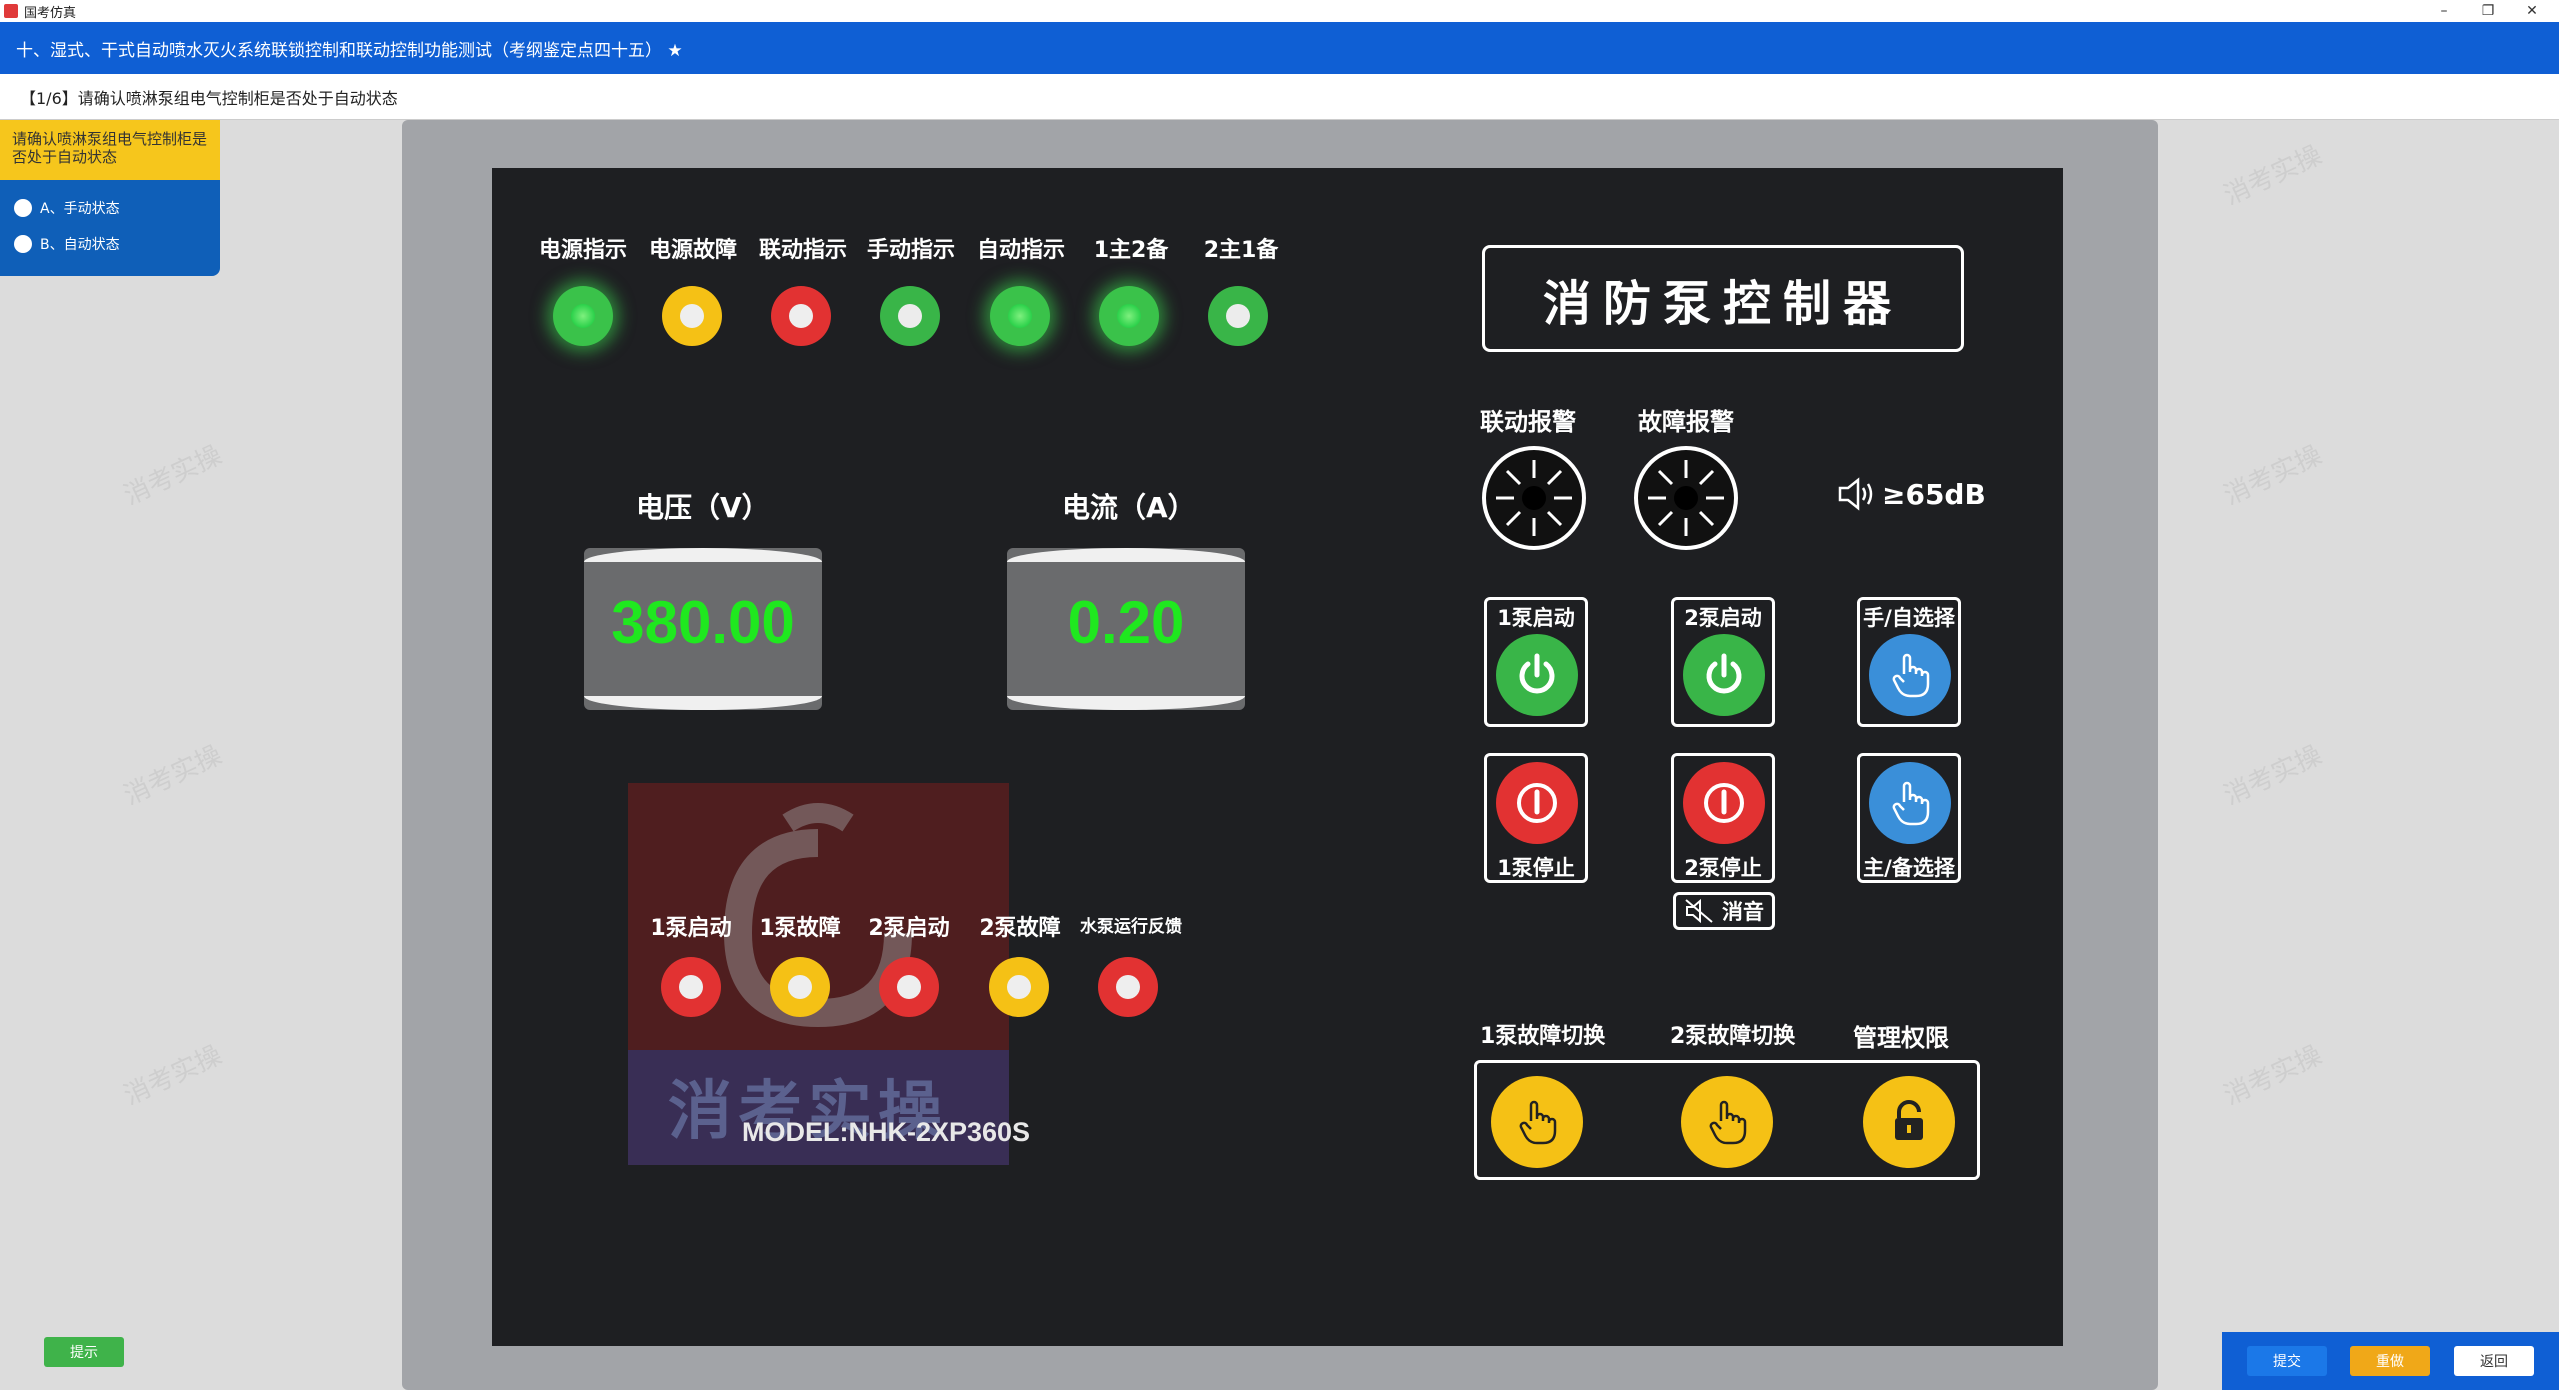  I want to click on pump2-stop-button: 2泵停止, so click(1723, 818).